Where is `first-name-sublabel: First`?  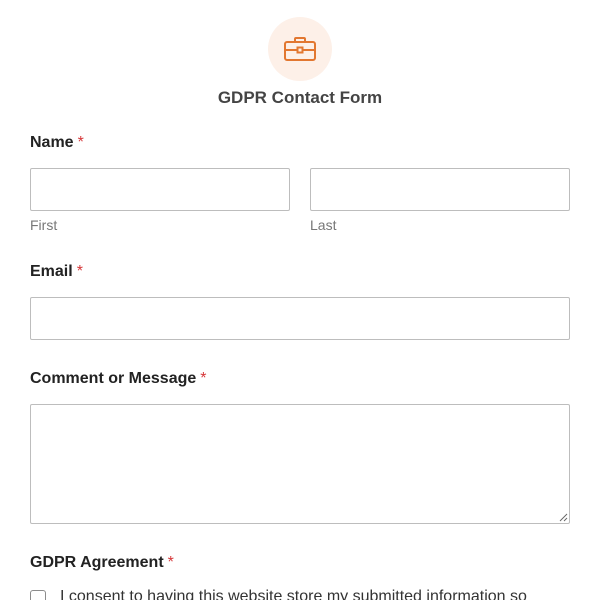
first-name-sublabel: First is located at coordinates (44, 225).